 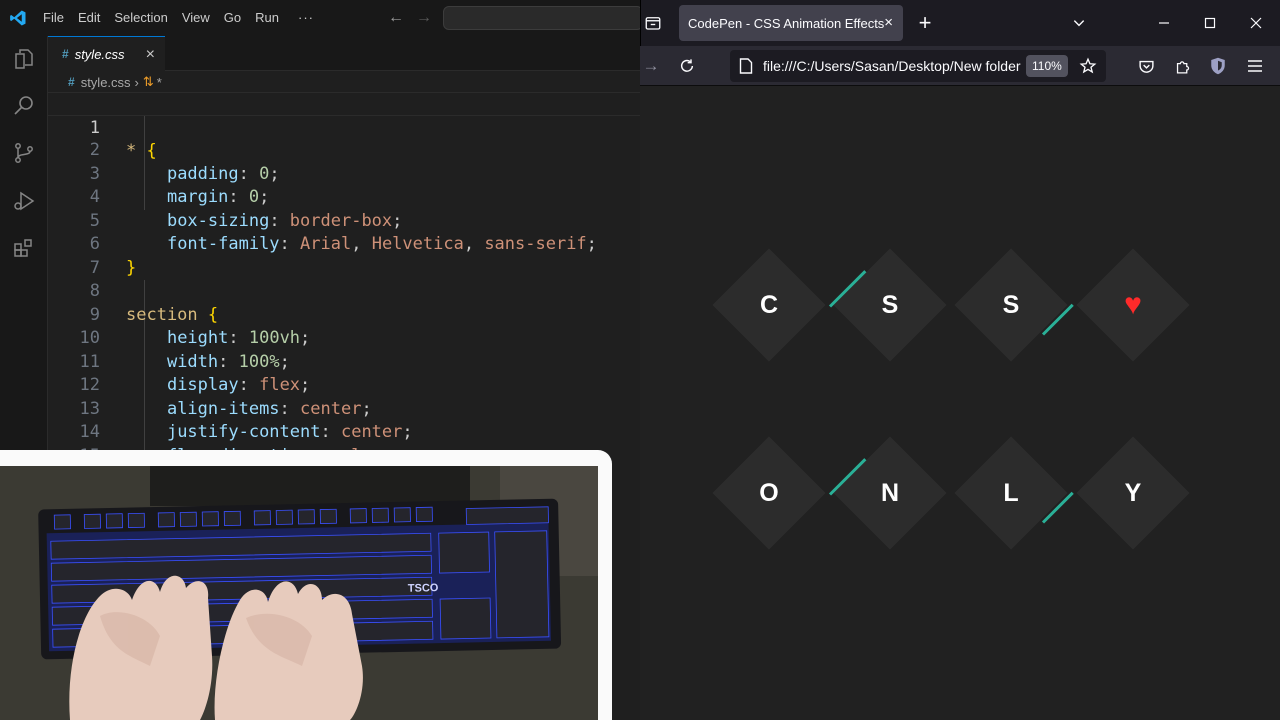 I want to click on shield-icon, so click(x=1218, y=66).